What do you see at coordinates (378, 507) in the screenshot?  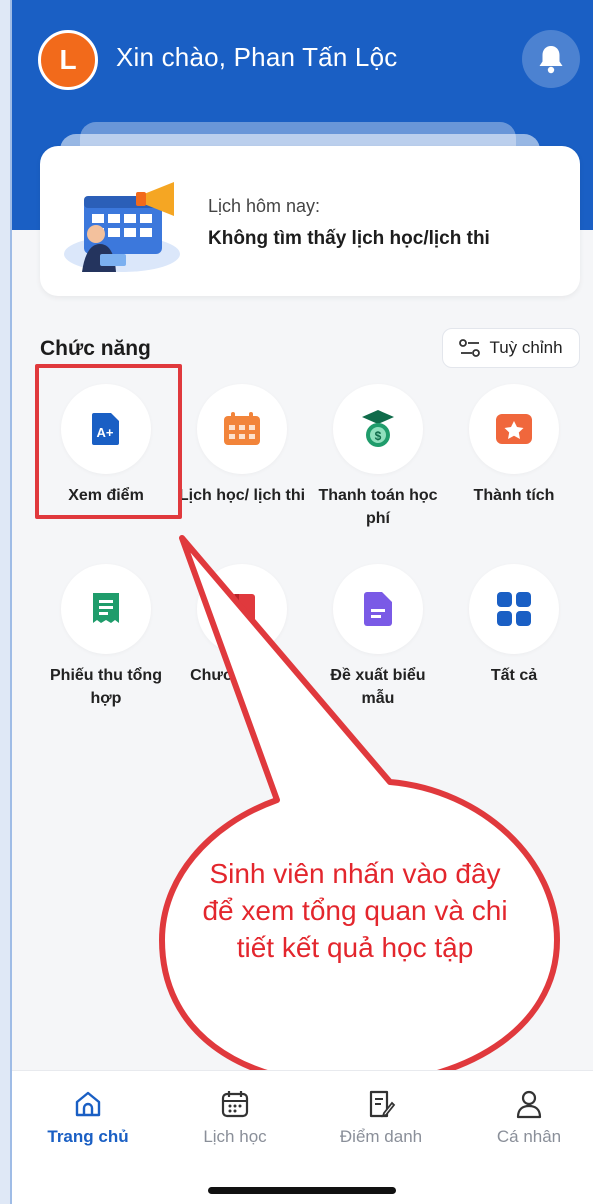 I see `feature-label: Thanh toán học phí` at bounding box center [378, 507].